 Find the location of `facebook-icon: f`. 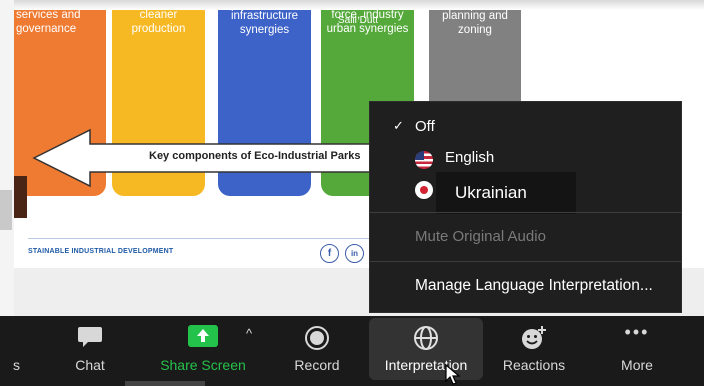

facebook-icon: f is located at coordinates (329, 253).